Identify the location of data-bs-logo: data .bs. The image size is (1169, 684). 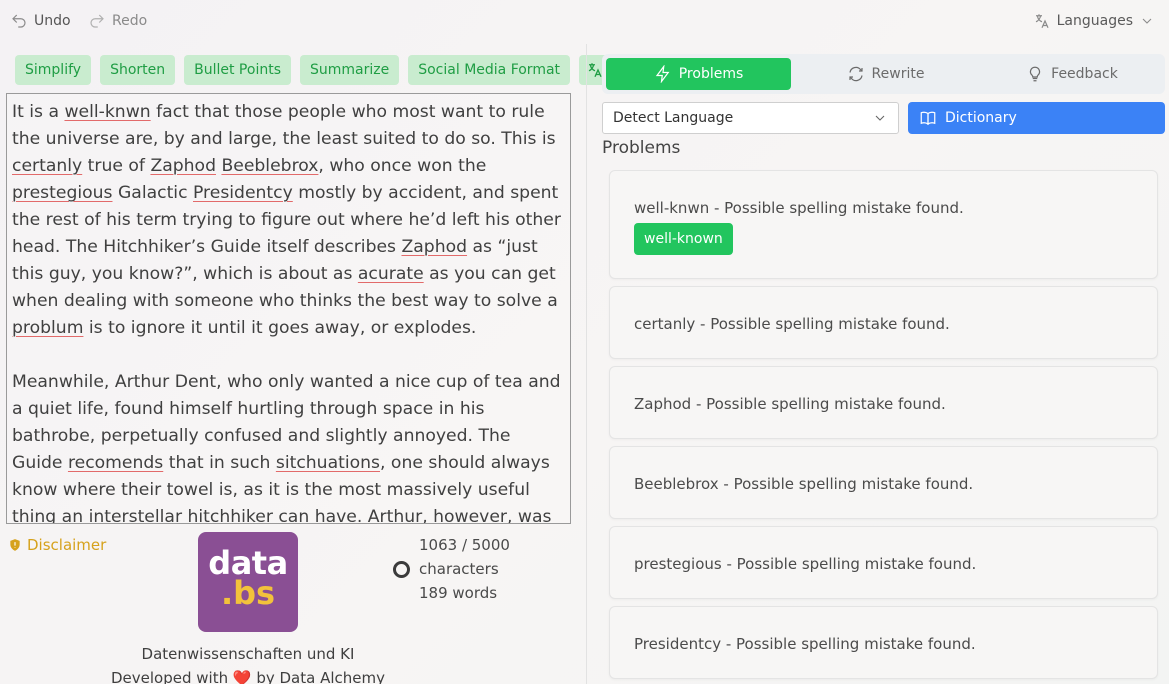
(248, 582).